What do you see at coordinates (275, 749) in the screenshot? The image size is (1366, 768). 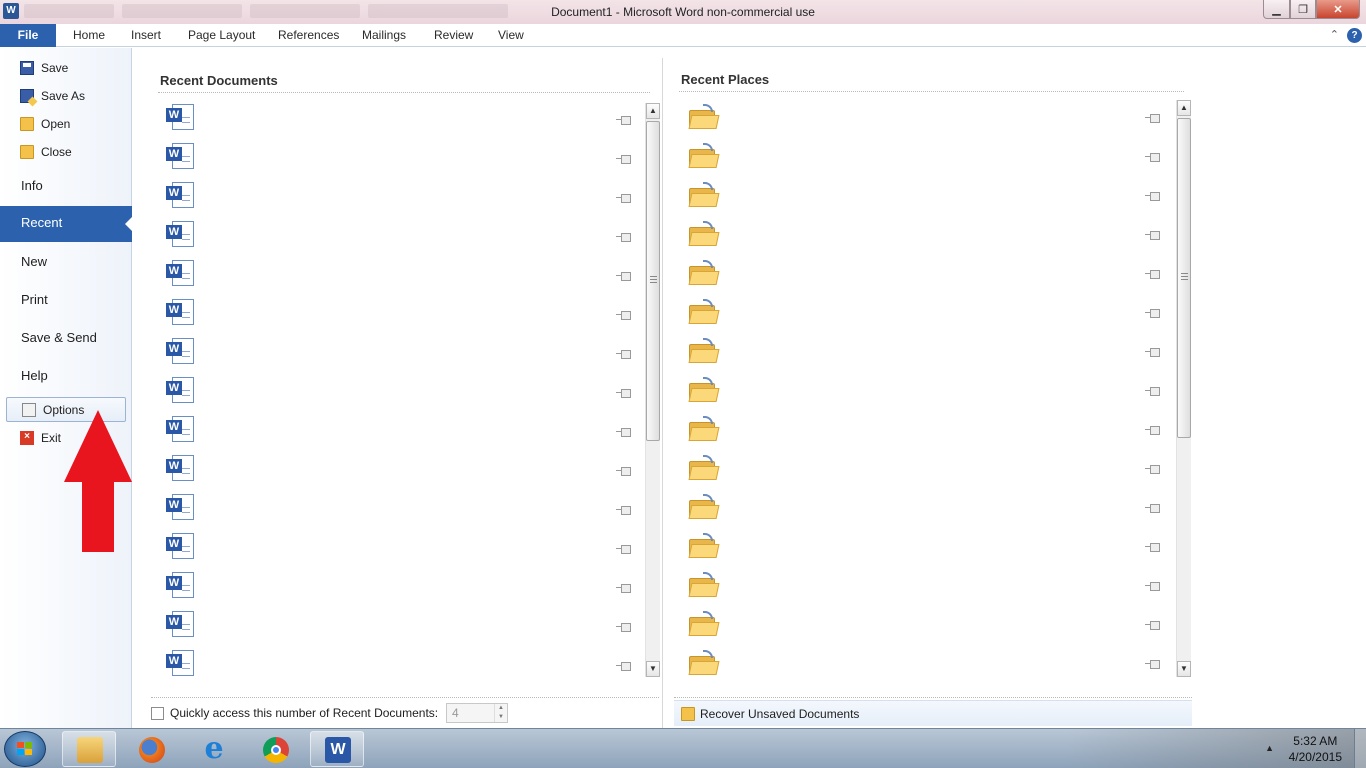 I see `taskbar-chrome` at bounding box center [275, 749].